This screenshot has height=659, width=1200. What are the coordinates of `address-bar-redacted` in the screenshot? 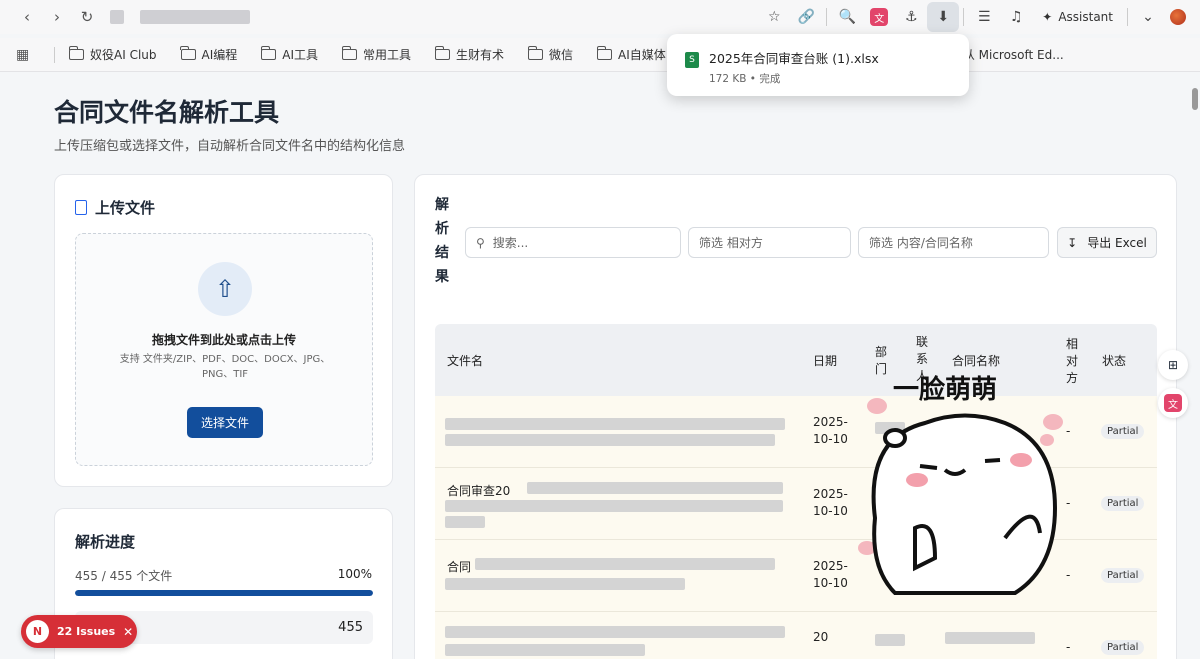 It's located at (117, 17).